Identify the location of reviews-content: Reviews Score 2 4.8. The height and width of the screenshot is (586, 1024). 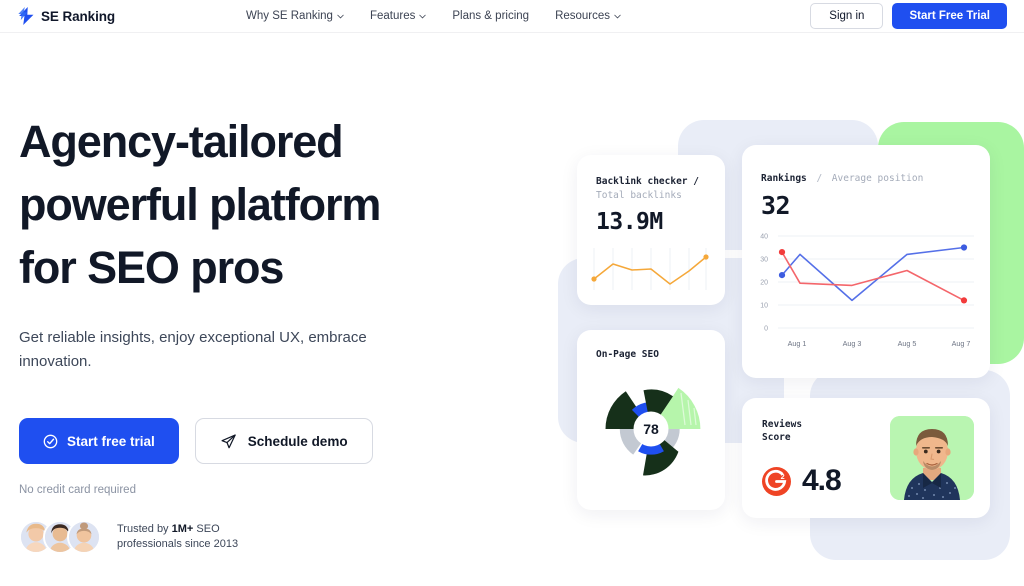
(866, 458).